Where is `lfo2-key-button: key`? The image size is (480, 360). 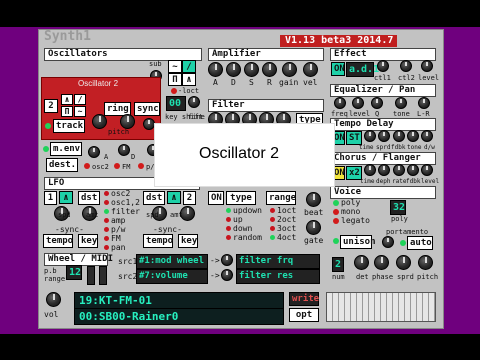
lfo2-key-button: key is located at coordinates (188, 241).